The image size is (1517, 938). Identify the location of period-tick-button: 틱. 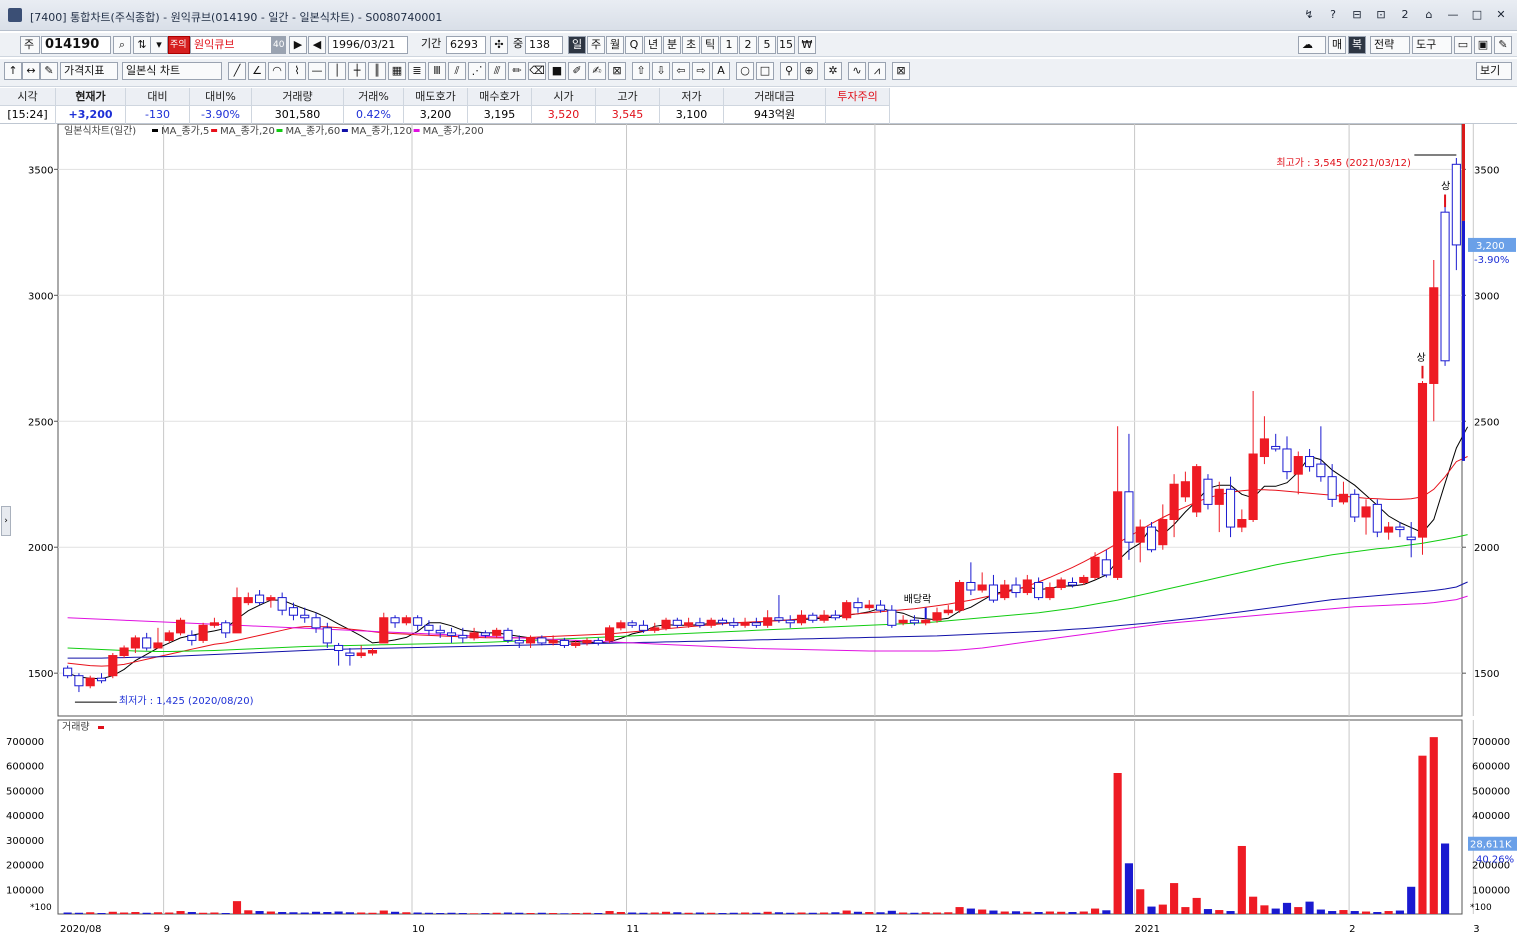
(710, 45).